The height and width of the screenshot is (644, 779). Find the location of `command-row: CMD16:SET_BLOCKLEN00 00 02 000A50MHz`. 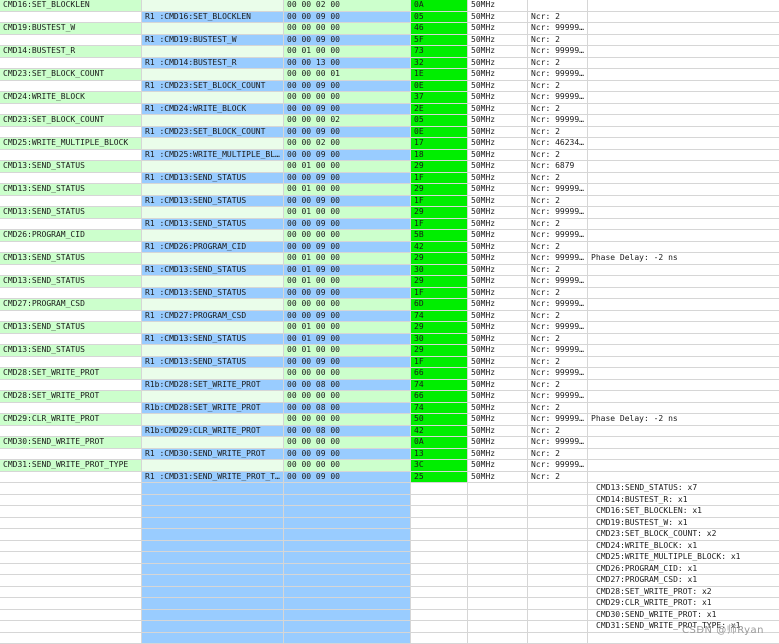

command-row: CMD16:SET_BLOCKLEN00 00 02 000A50MHz is located at coordinates (389, 6).